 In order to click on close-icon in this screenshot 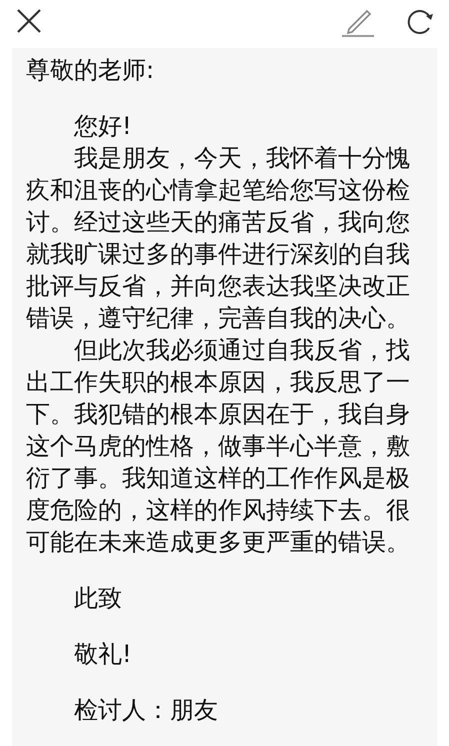, I will do `click(29, 21)`.